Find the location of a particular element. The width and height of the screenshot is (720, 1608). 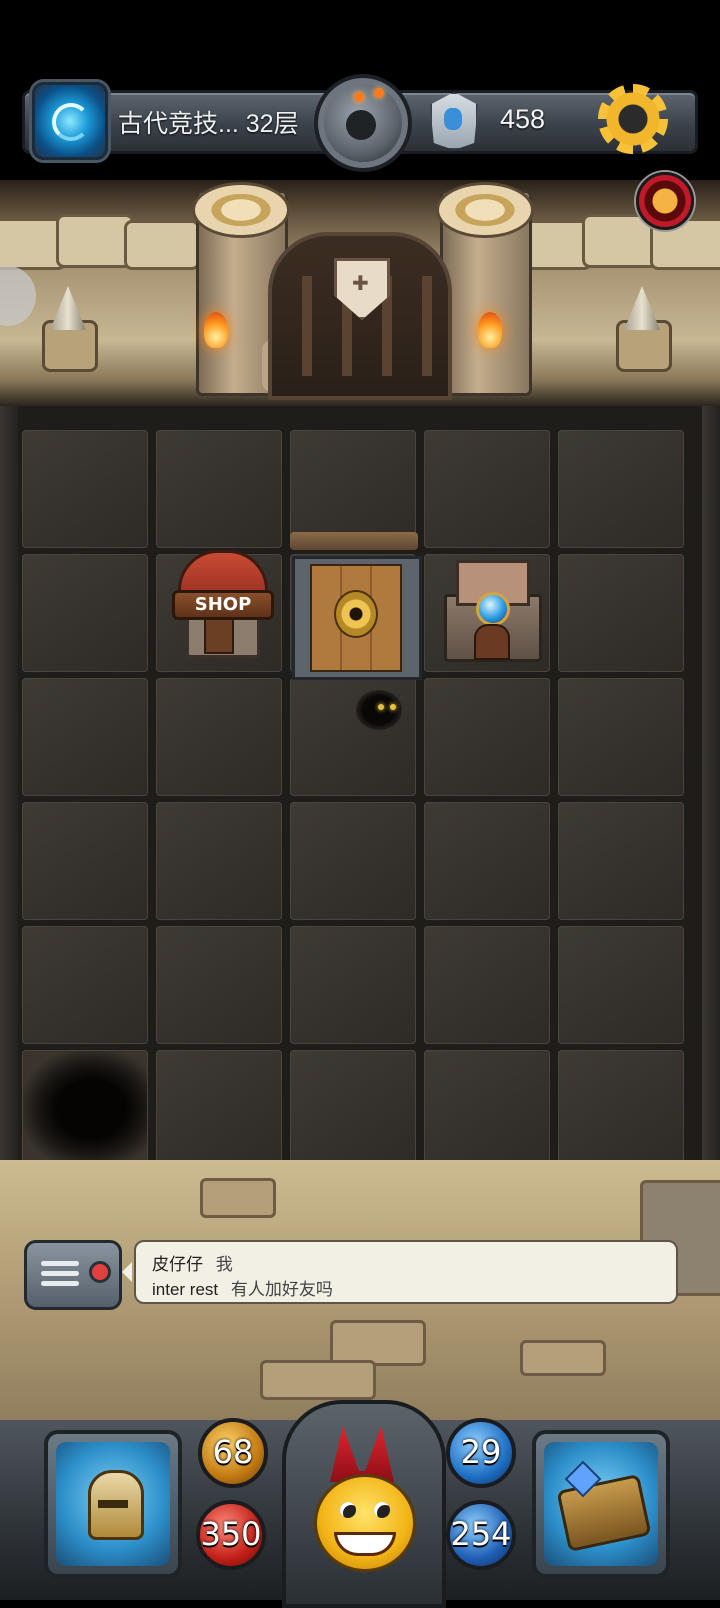

knight-helmet-icon is located at coordinates (113, 1504).